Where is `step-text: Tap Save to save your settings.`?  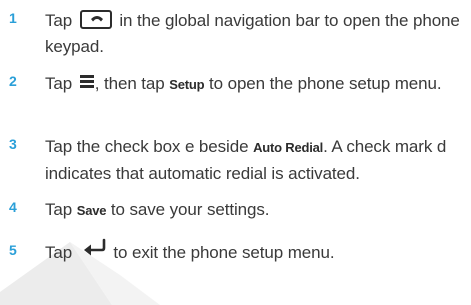 step-text: Tap Save to save your settings. is located at coordinates (255, 210).